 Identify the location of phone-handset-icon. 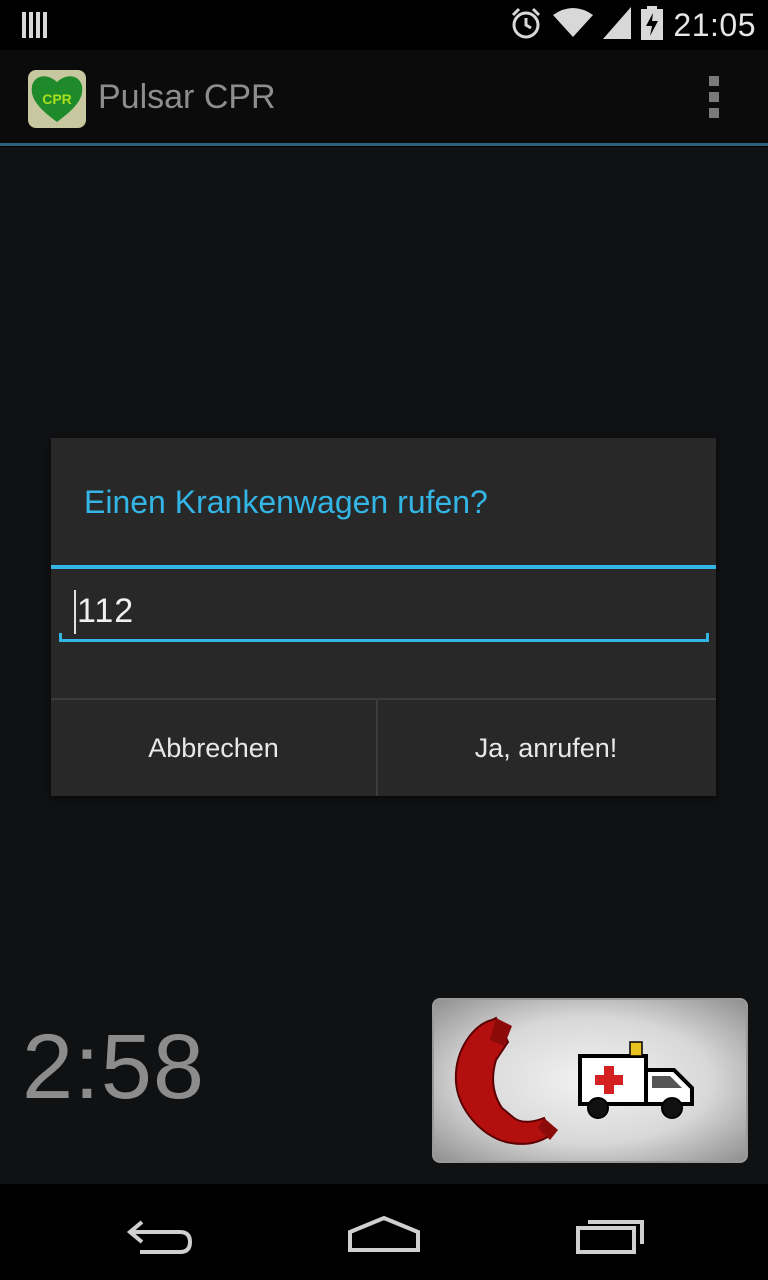
(506, 1080).